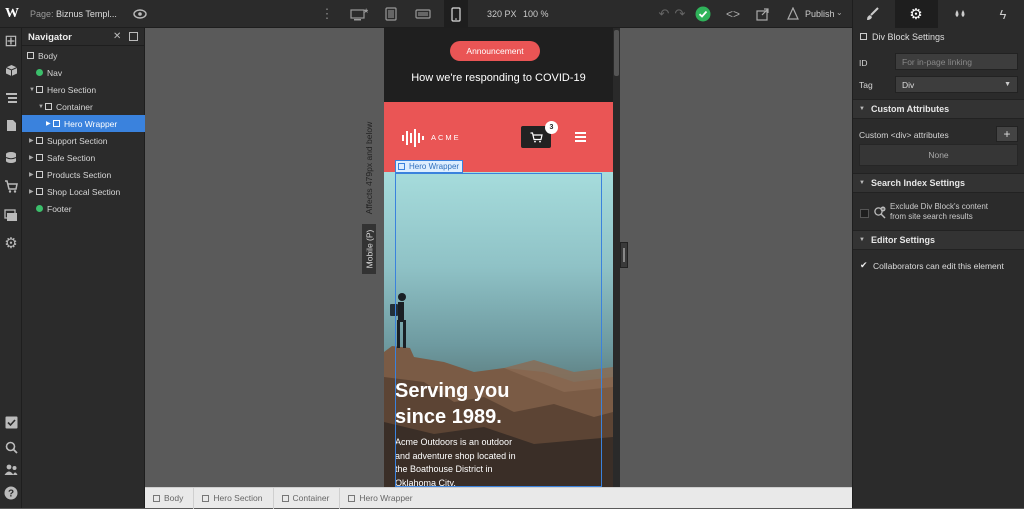 The image size is (1024, 509). Describe the element at coordinates (1003, 14) in the screenshot. I see `lightning-icon: ϟ` at that location.